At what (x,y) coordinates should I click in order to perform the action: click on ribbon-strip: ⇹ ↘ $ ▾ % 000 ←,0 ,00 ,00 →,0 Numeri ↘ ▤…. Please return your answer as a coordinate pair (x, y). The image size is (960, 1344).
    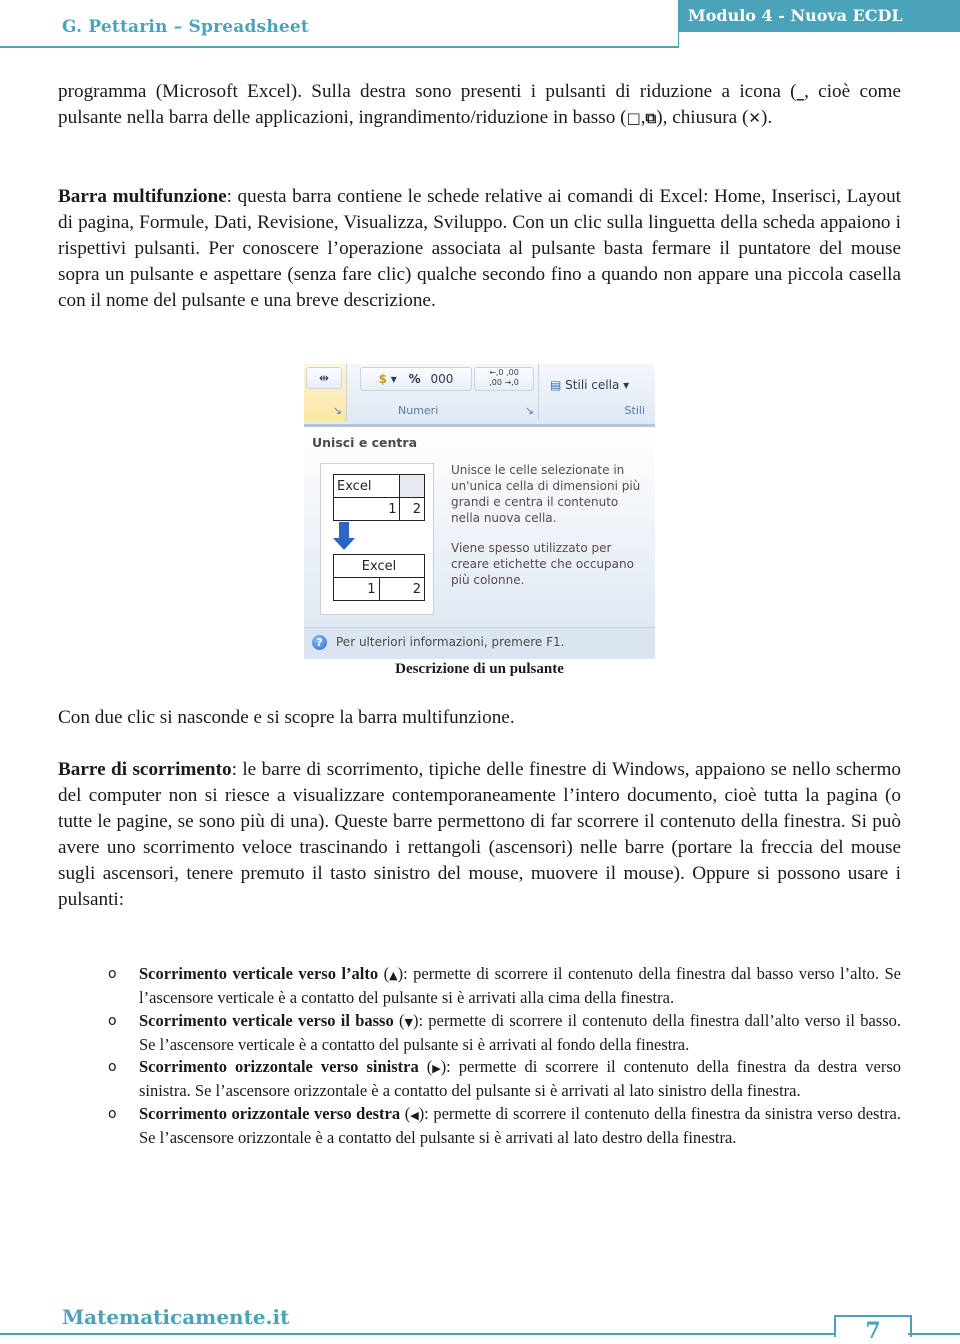
    Looking at the image, I should click on (479, 395).